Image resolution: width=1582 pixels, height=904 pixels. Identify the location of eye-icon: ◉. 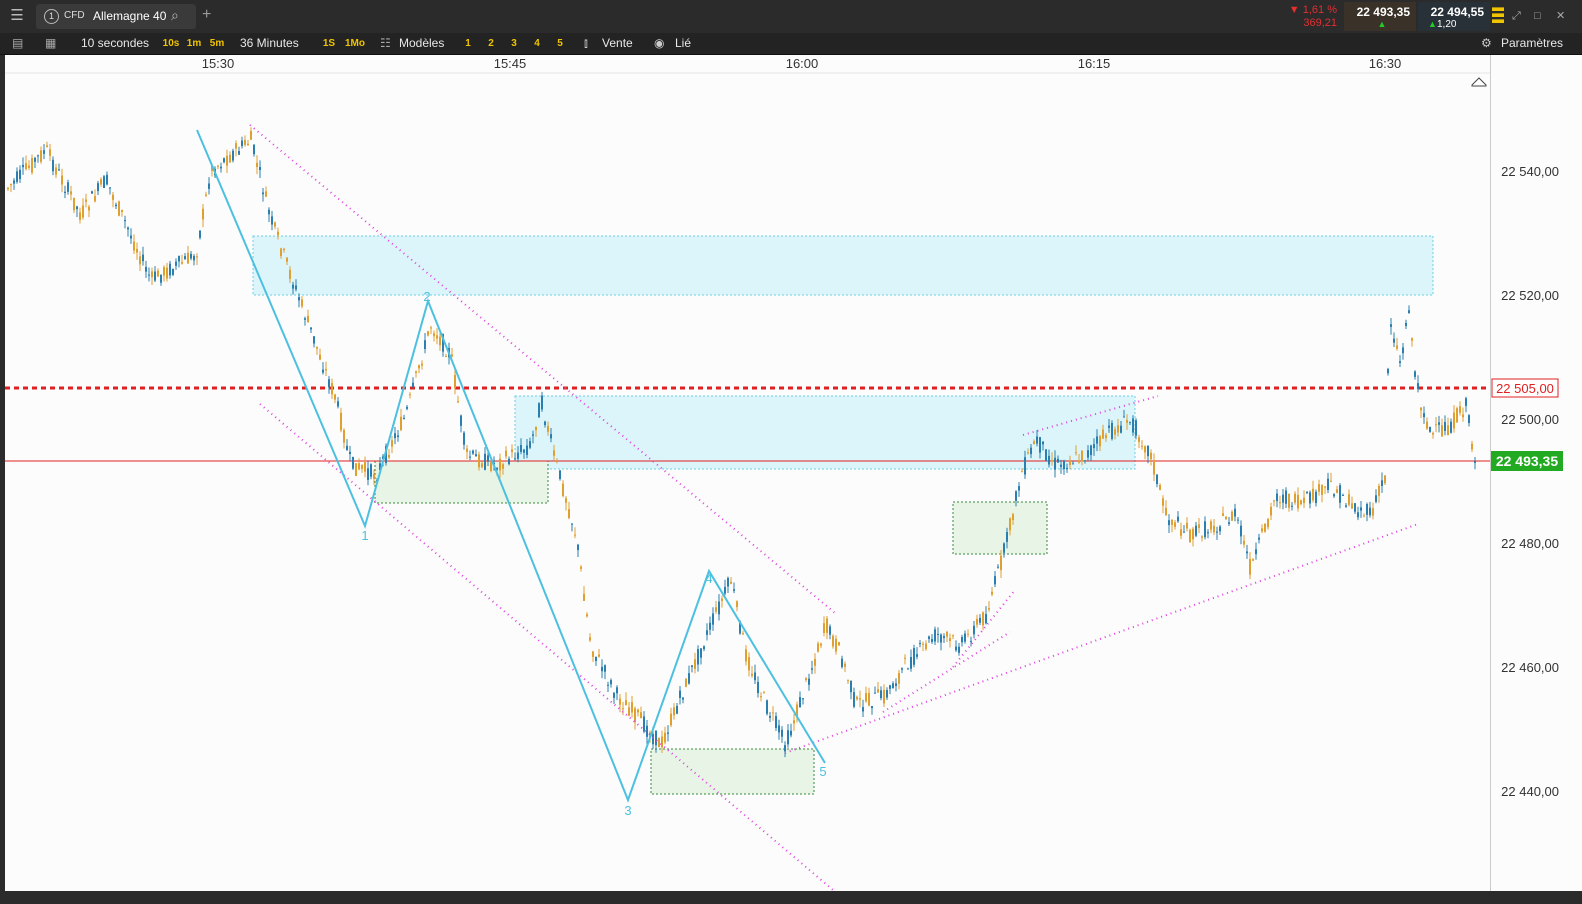
(659, 43).